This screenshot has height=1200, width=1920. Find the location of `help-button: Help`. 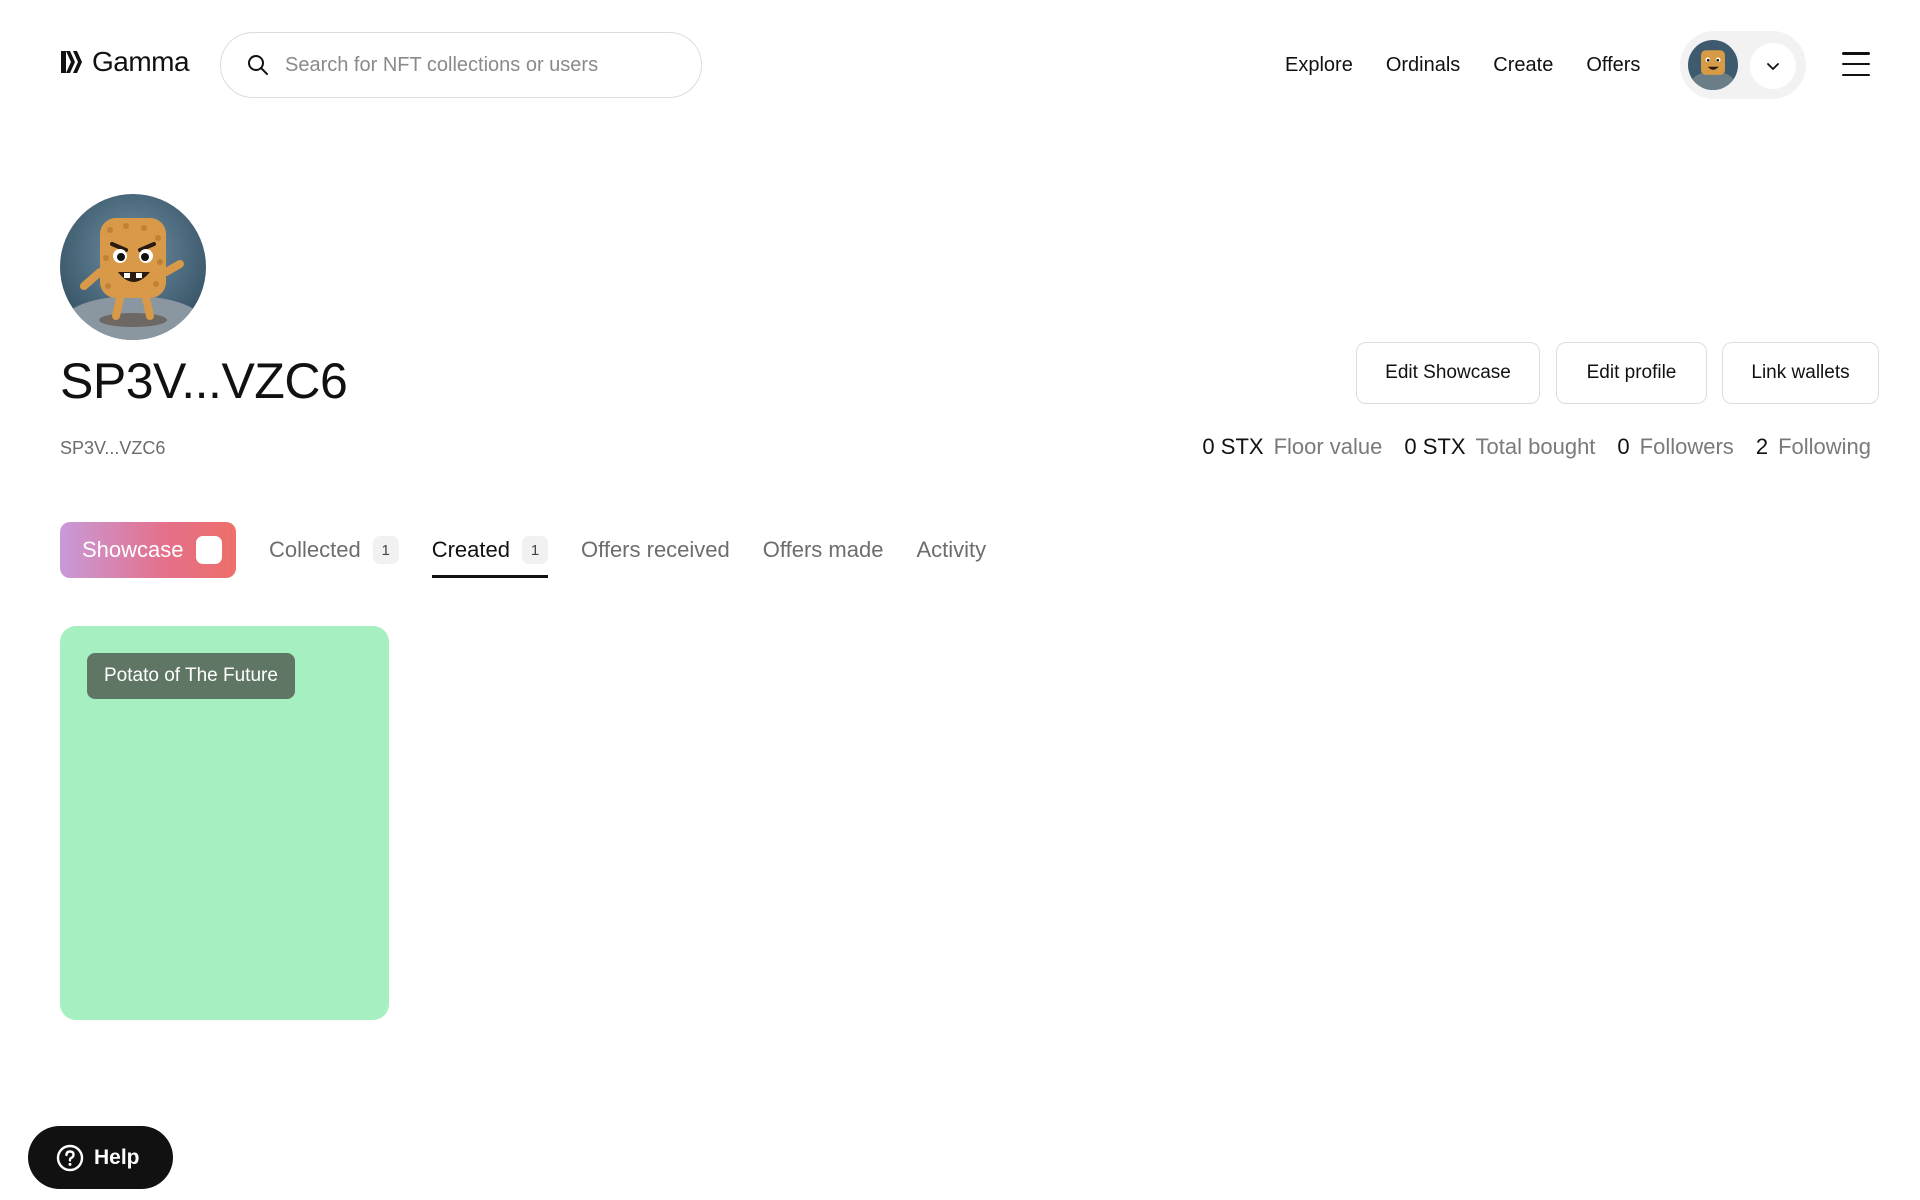

help-button: Help is located at coordinates (100, 1157).